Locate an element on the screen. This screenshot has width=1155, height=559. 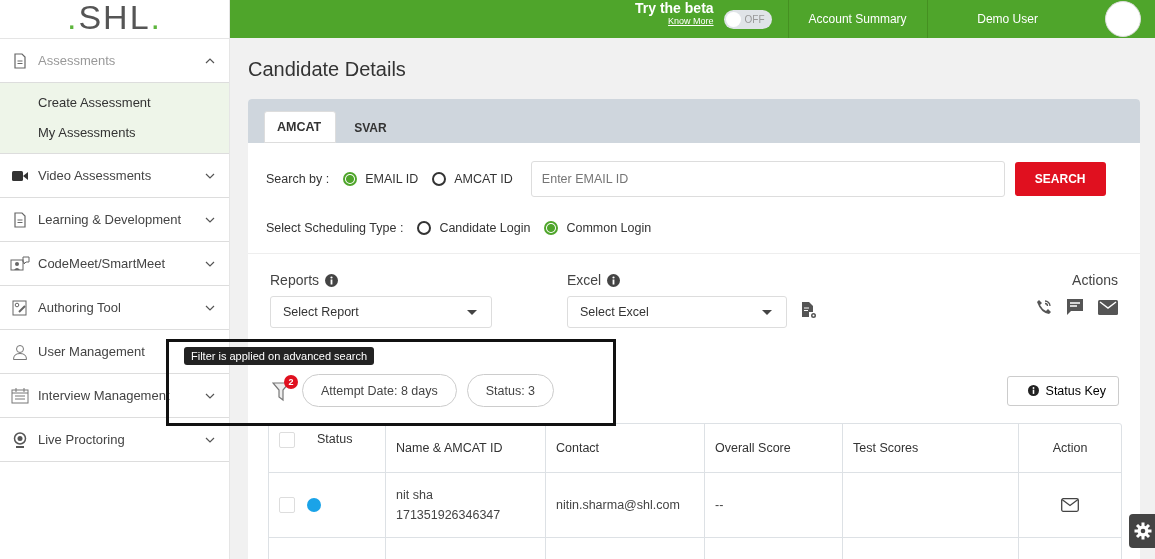
sidebar-item: Video Assessments is located at coordinates (114, 176).